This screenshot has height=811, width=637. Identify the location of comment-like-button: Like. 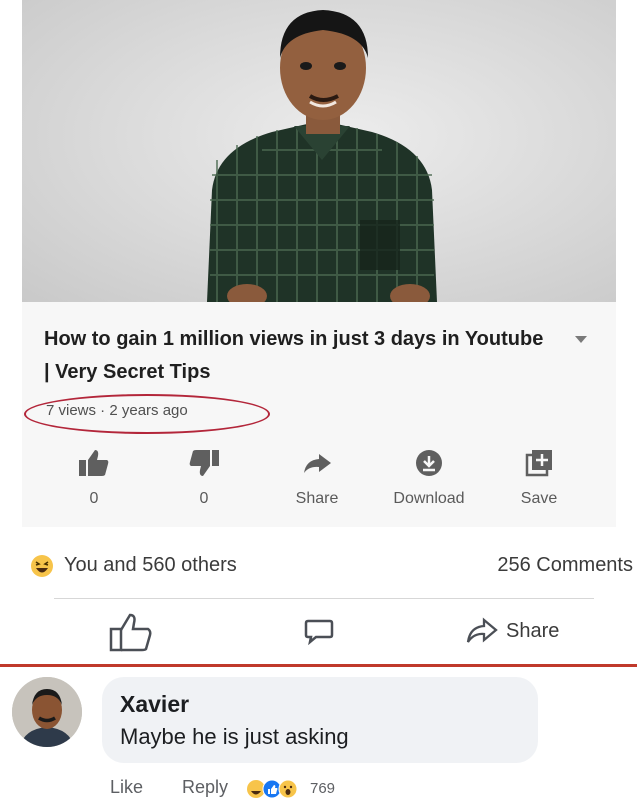
(126, 787).